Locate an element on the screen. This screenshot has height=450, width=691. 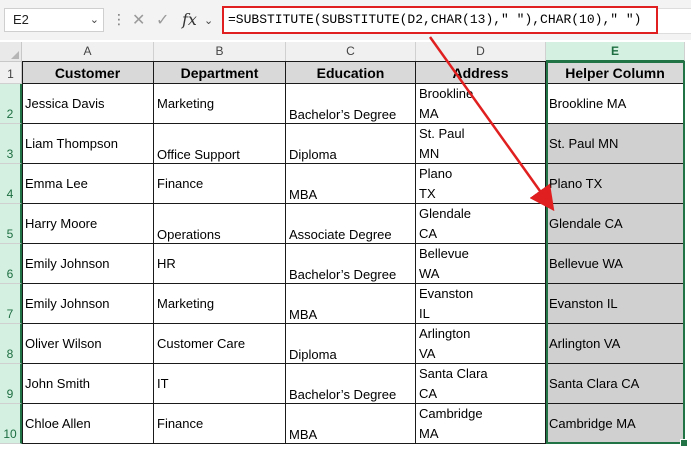
address-cell: Brookline MA is located at coordinates (481, 104).